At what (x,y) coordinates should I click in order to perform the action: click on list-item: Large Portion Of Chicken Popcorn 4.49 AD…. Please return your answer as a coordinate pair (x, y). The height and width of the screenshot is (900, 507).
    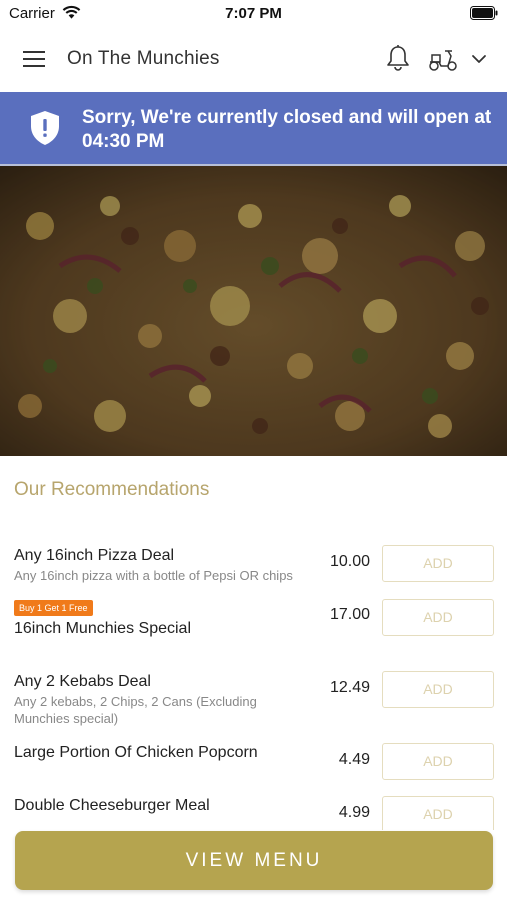
    Looking at the image, I should click on (253, 763).